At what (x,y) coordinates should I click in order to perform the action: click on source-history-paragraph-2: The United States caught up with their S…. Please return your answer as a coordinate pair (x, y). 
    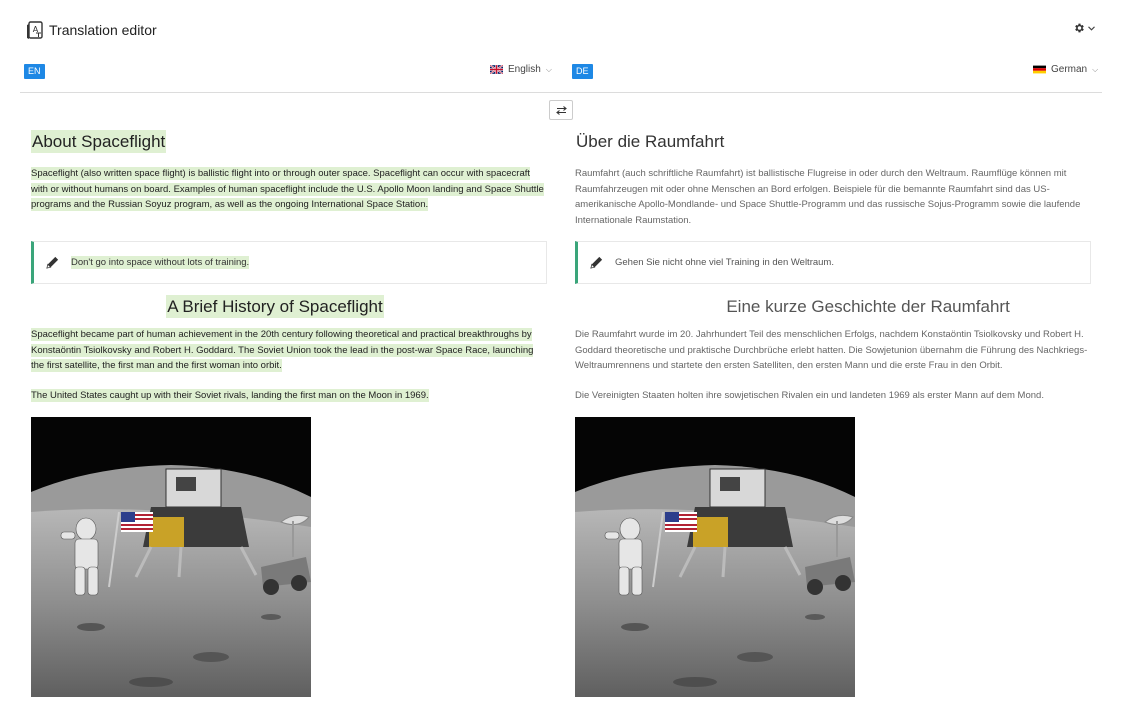
    Looking at the image, I should click on (289, 396).